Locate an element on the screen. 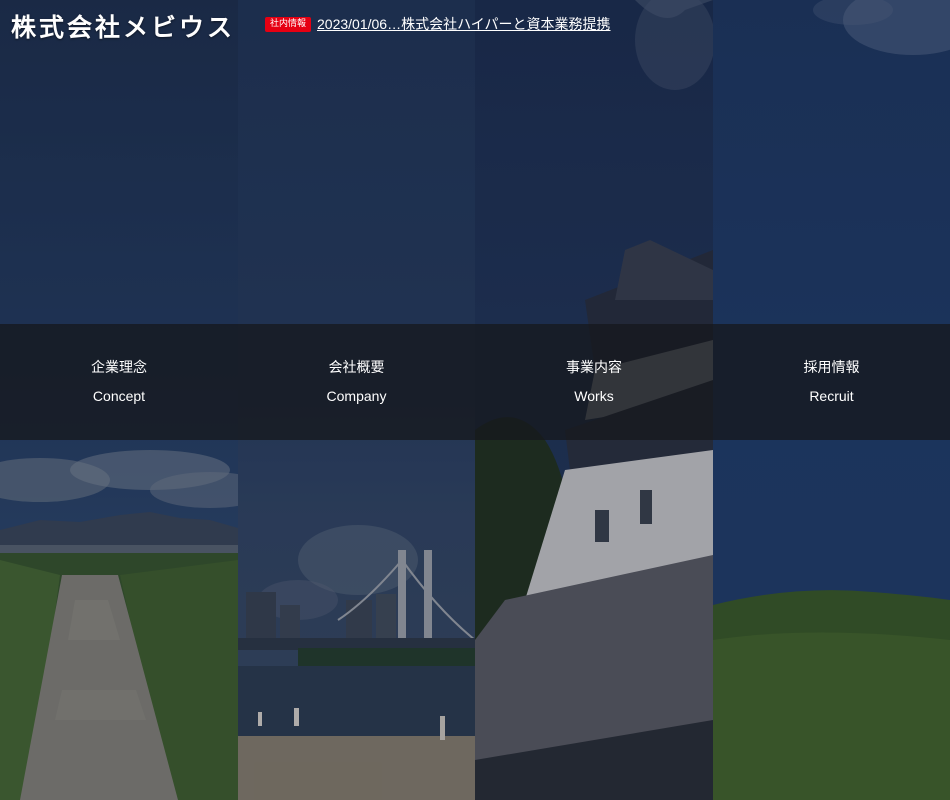 This screenshot has width=950, height=800. news-category-badge: 社内情報 is located at coordinates (288, 24).